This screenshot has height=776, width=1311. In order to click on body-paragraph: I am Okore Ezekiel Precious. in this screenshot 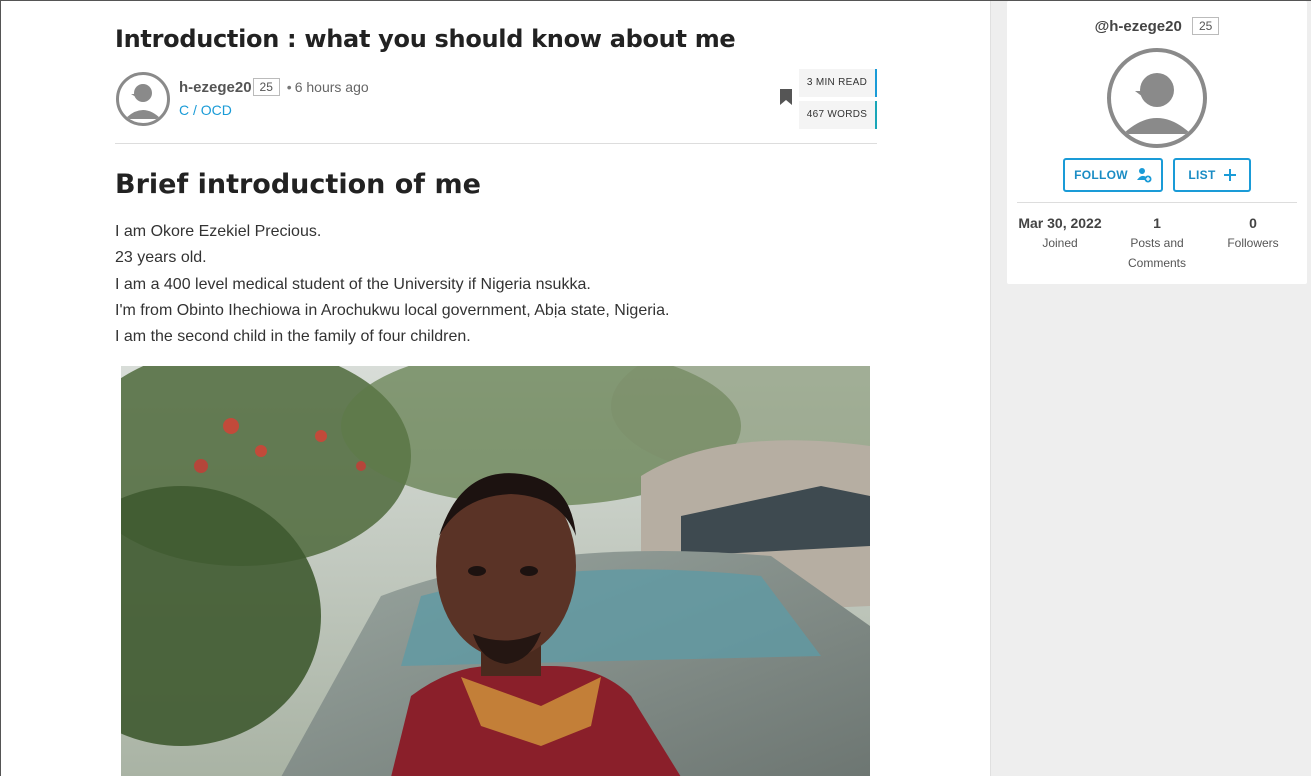, I will do `click(218, 231)`.